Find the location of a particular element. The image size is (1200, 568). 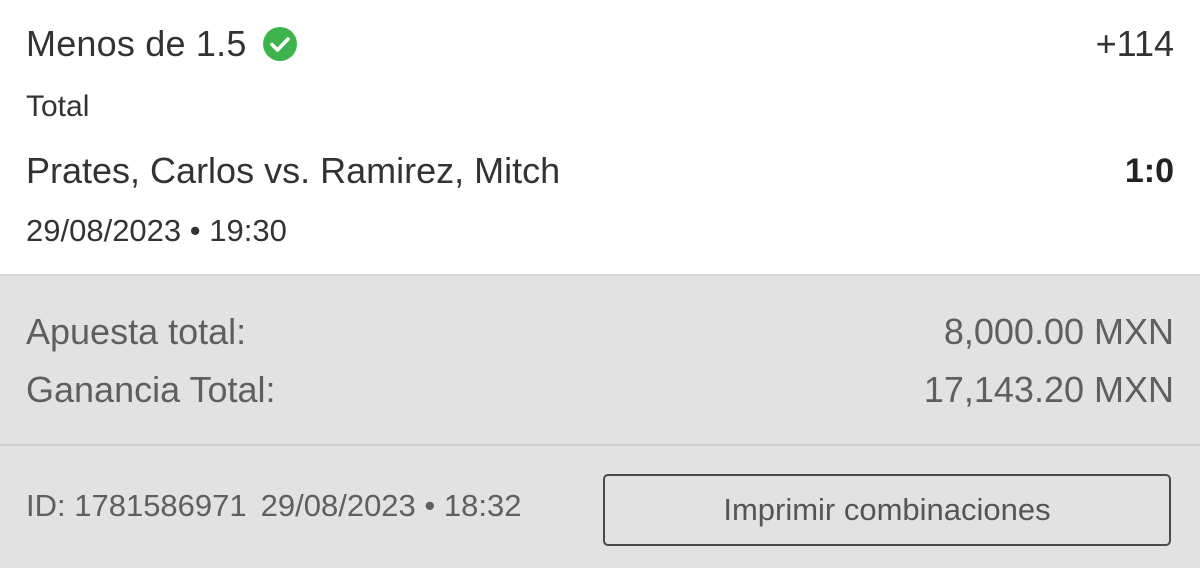

payout-label: Ganancia Total: is located at coordinates (151, 389).